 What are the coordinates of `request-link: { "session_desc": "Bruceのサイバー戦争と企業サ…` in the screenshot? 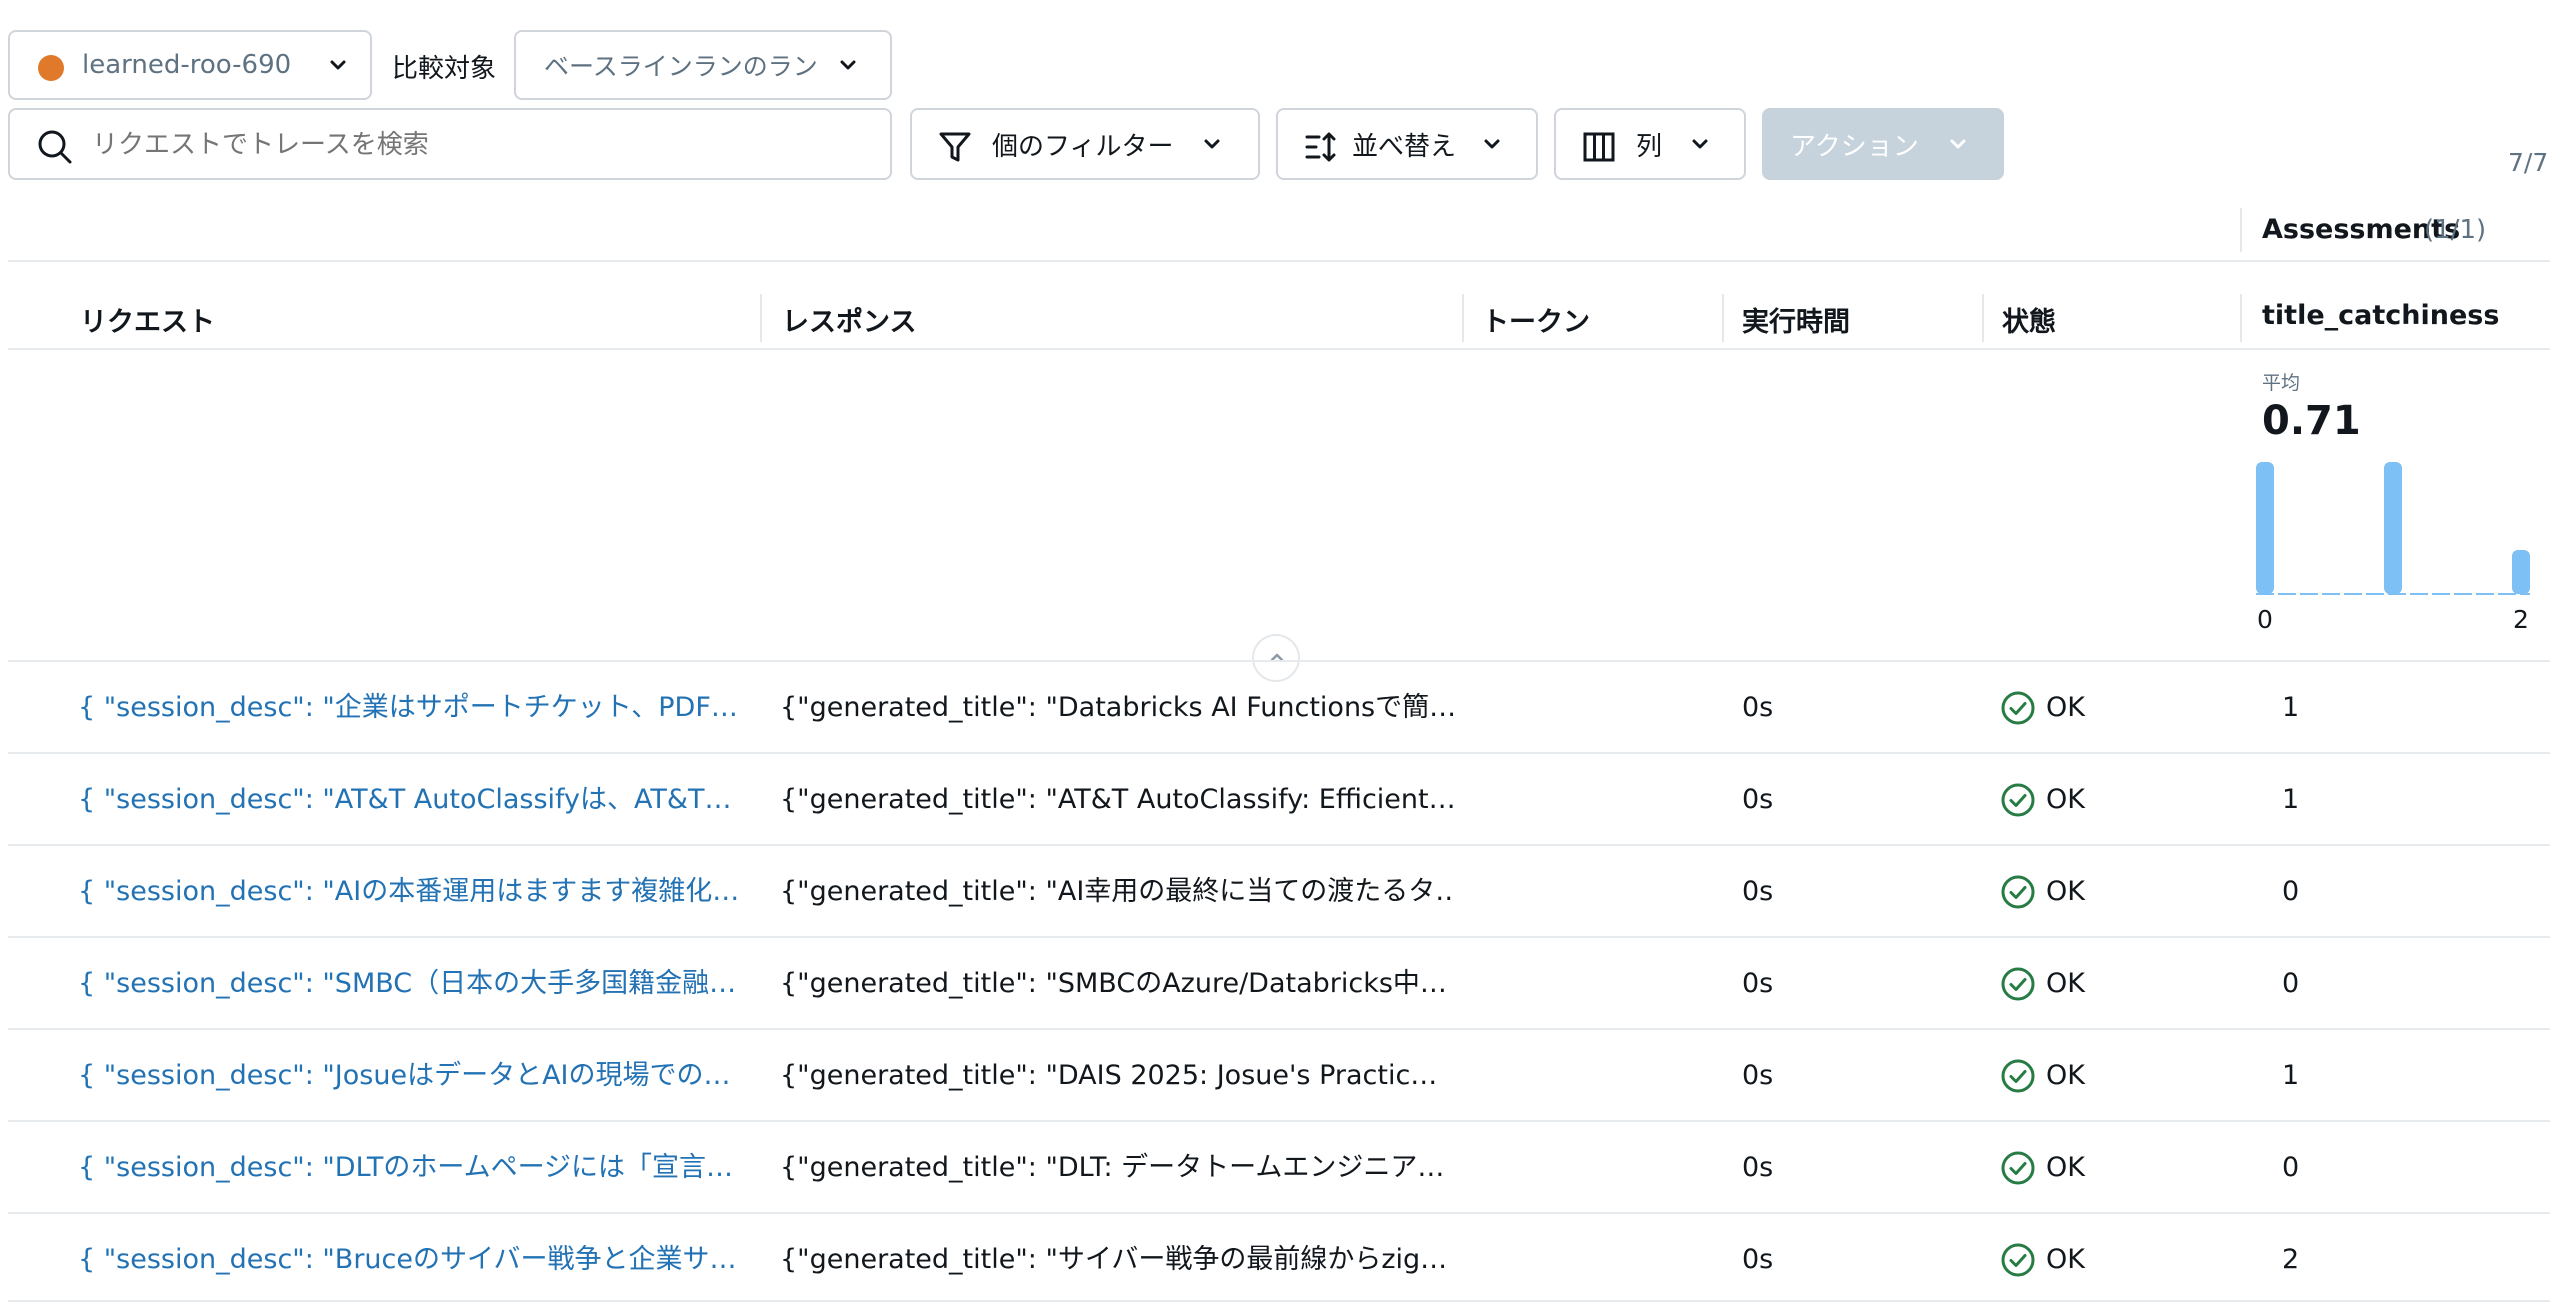 It's located at (413, 1260).